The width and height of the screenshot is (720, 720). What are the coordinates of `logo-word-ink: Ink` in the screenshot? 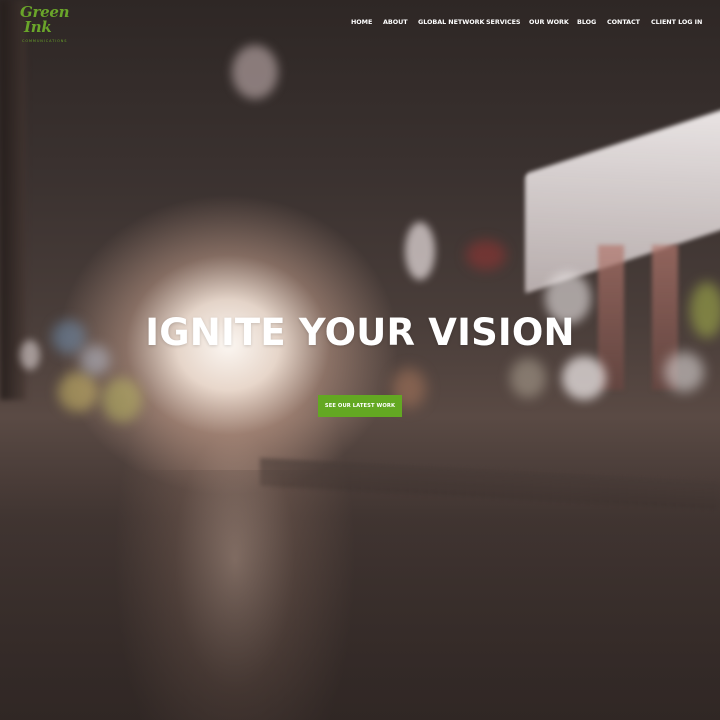 It's located at (38, 27).